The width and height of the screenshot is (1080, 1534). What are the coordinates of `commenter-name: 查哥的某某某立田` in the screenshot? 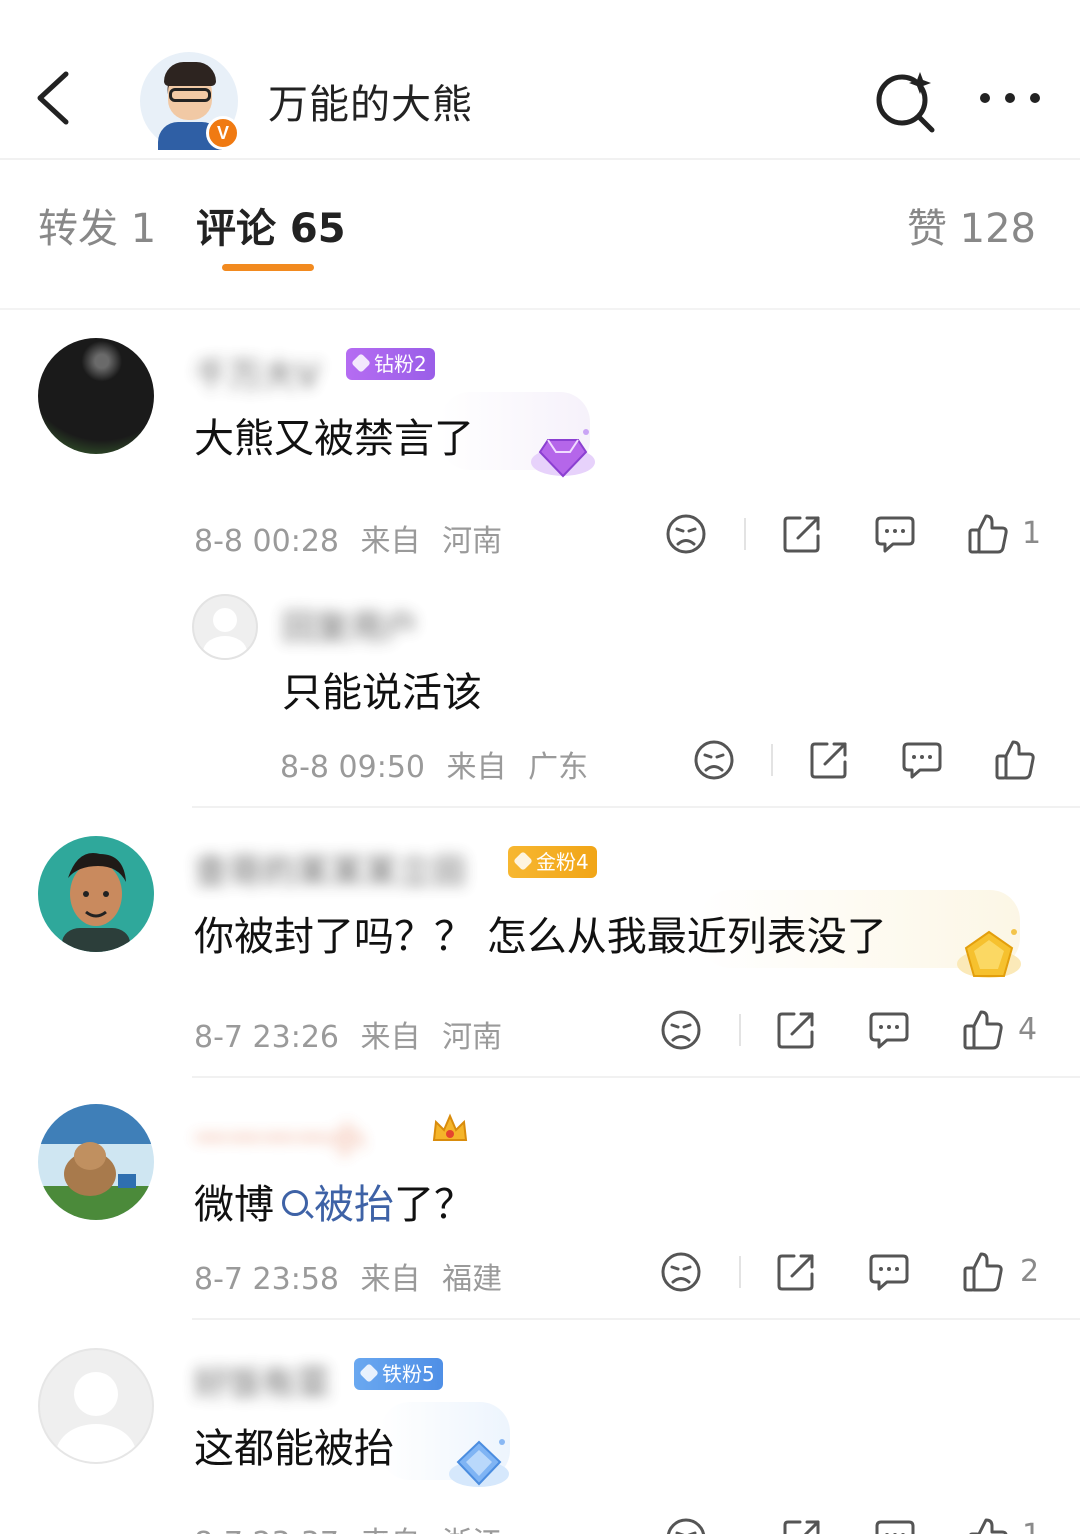 It's located at (330, 868).